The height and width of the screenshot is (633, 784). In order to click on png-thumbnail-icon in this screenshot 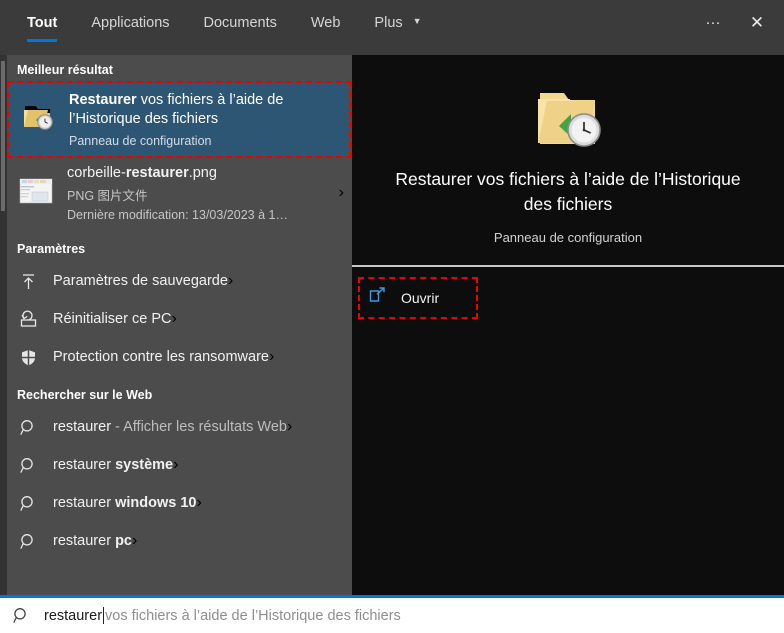, I will do `click(36, 193)`.